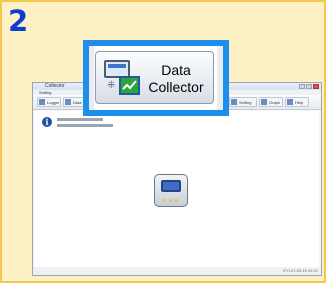 This screenshot has width=328, height=286. I want to click on step-number: 2, so click(18, 21).